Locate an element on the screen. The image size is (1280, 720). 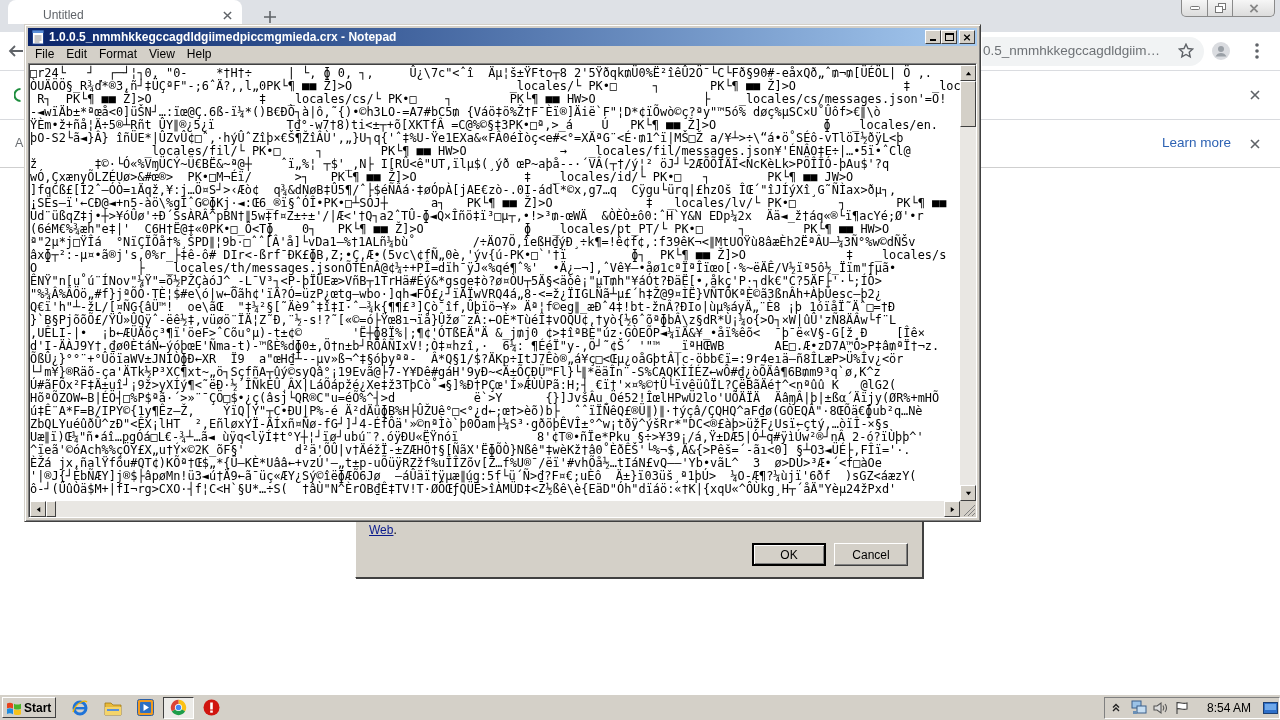
dialog-button: Cancel is located at coordinates (871, 554).